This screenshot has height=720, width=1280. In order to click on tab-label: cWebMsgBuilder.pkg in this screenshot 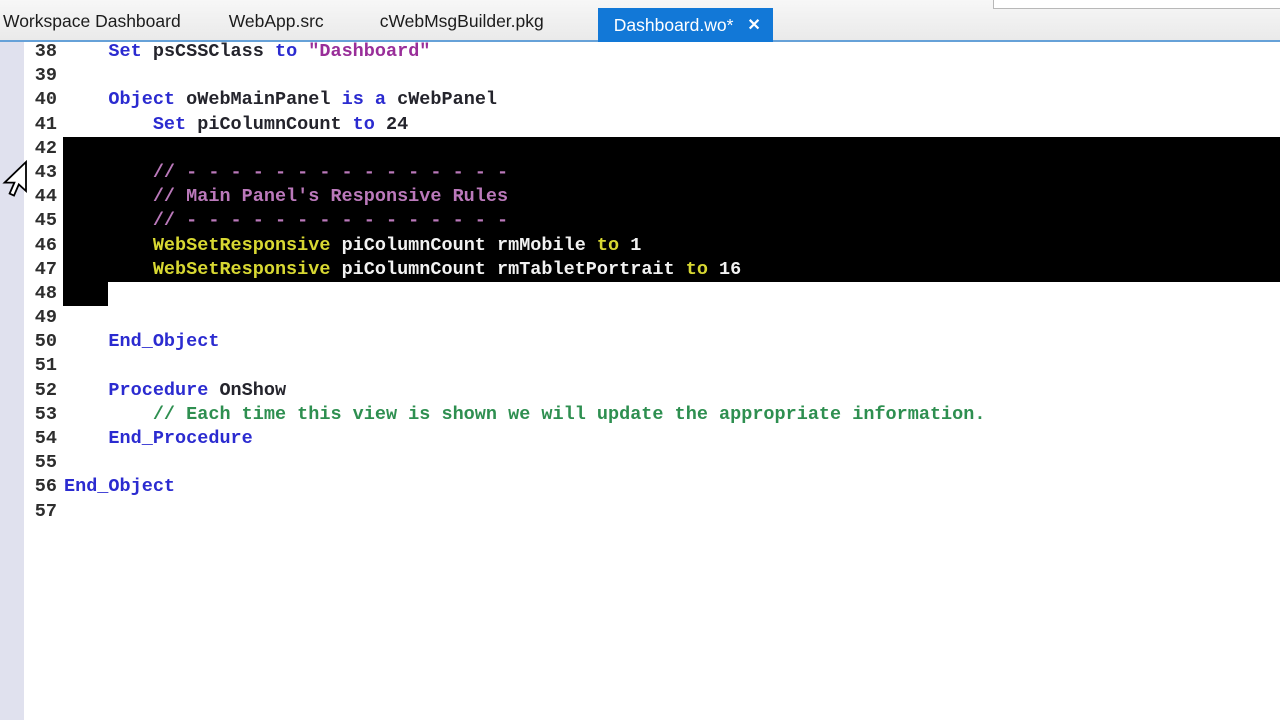, I will do `click(461, 20)`.